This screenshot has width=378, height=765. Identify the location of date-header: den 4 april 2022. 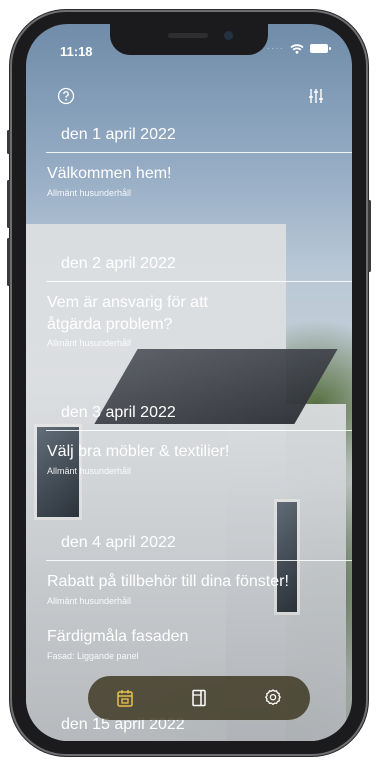
(118, 542).